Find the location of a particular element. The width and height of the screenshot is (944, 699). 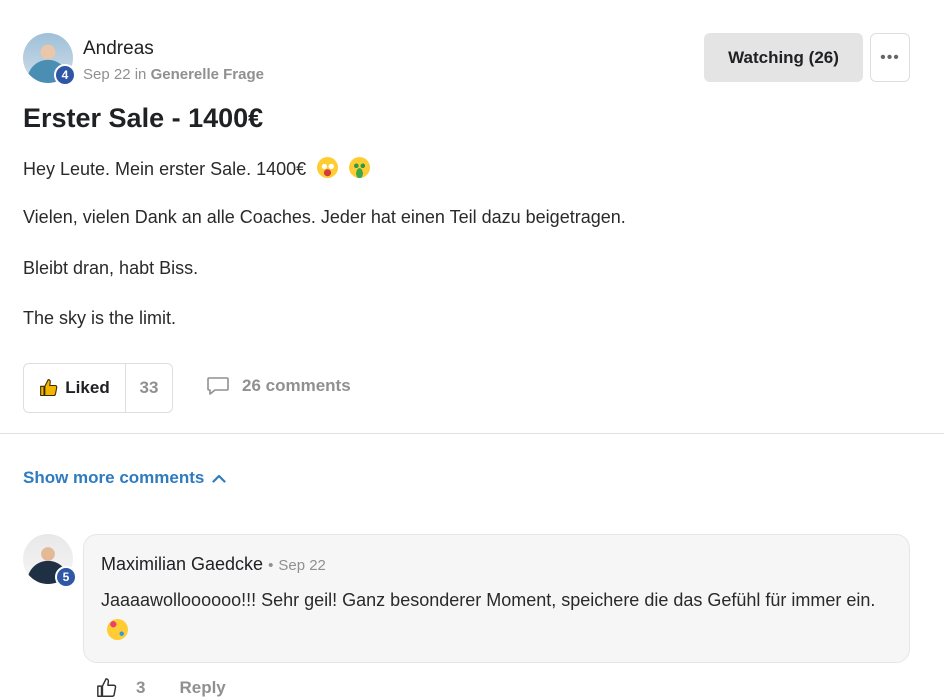

more-options-button: ••• is located at coordinates (890, 57).